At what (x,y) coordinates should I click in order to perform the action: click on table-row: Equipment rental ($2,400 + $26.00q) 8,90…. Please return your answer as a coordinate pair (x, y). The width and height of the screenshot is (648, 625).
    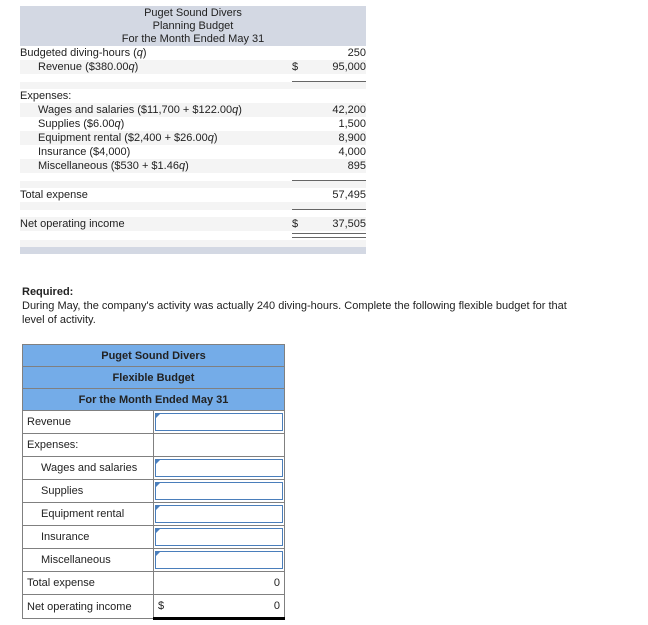
    Looking at the image, I should click on (193, 138).